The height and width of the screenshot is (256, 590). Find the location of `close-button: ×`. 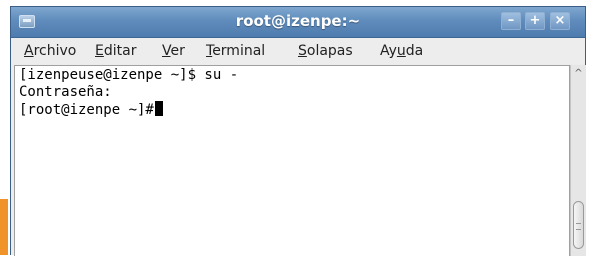

close-button: × is located at coordinates (560, 21).